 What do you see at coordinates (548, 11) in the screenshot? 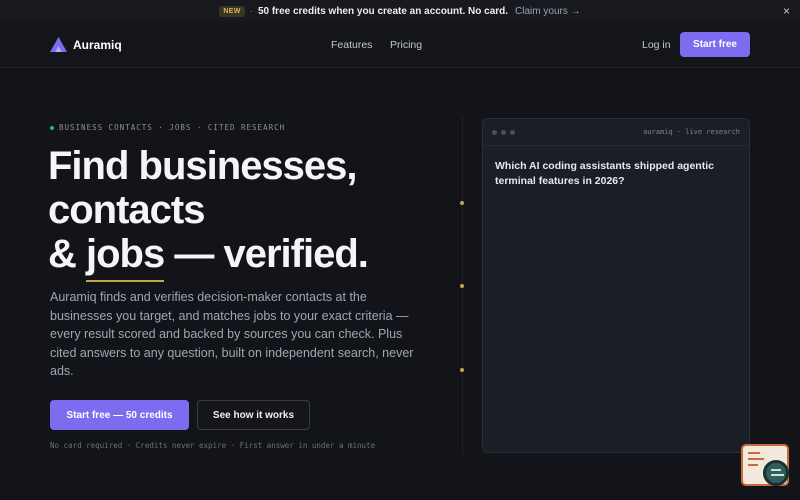
I see `claim-link: Claim yours →` at bounding box center [548, 11].